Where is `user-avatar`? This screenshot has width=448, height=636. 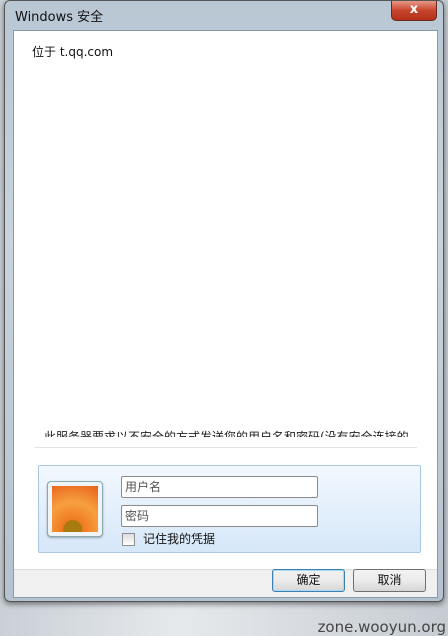
user-avatar is located at coordinates (75, 509).